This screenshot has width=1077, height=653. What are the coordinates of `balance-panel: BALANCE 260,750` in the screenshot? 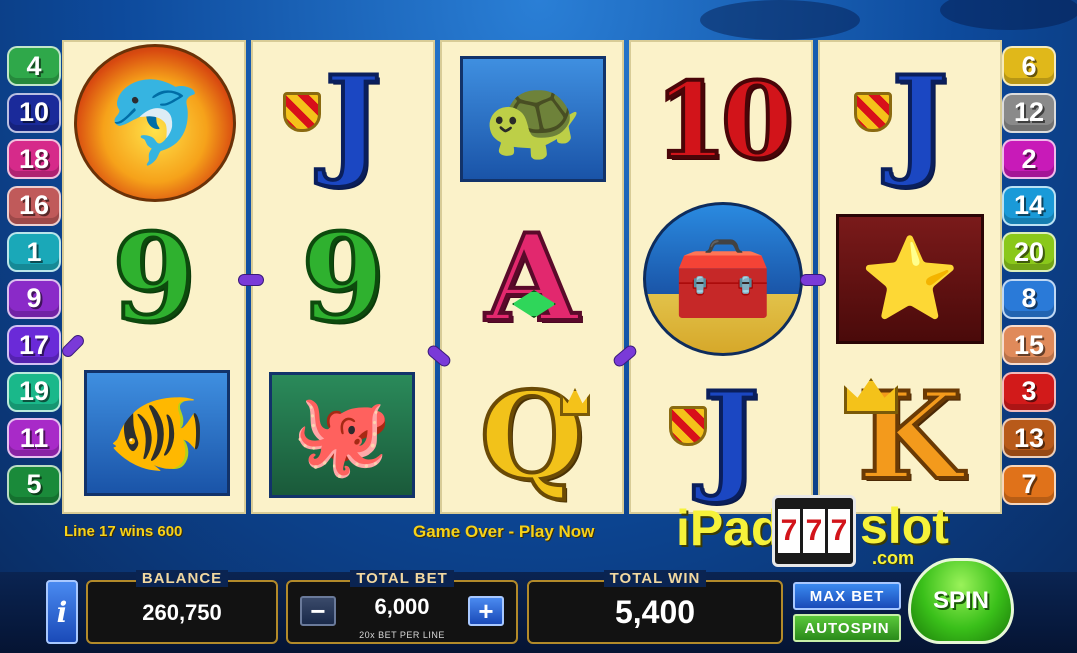 It's located at (182, 607).